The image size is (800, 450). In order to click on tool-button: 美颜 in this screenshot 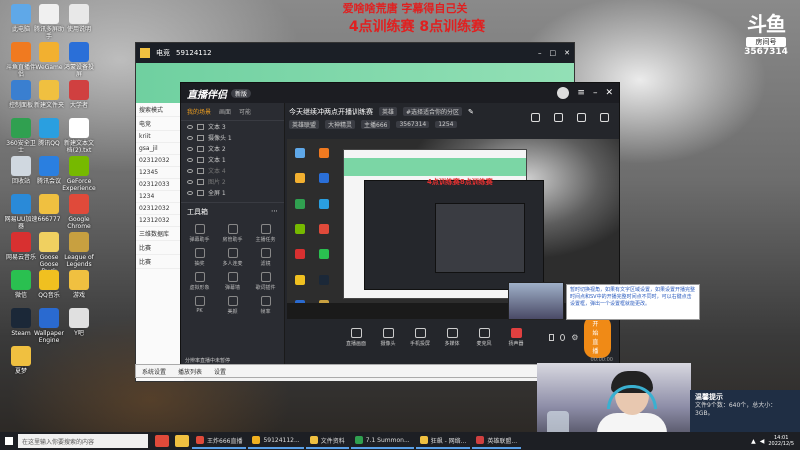, I will do `click(232, 304)`.